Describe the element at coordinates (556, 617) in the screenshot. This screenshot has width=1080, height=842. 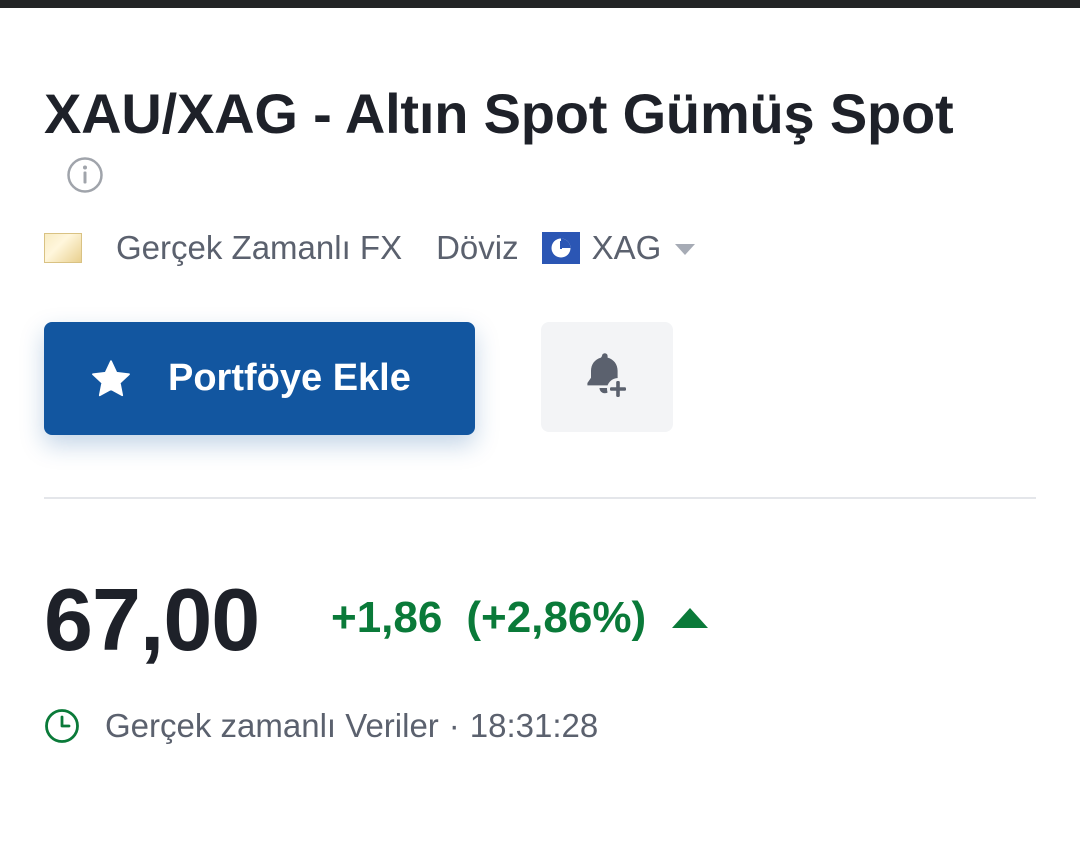
I see `change-percent: (+2,86%)` at that location.